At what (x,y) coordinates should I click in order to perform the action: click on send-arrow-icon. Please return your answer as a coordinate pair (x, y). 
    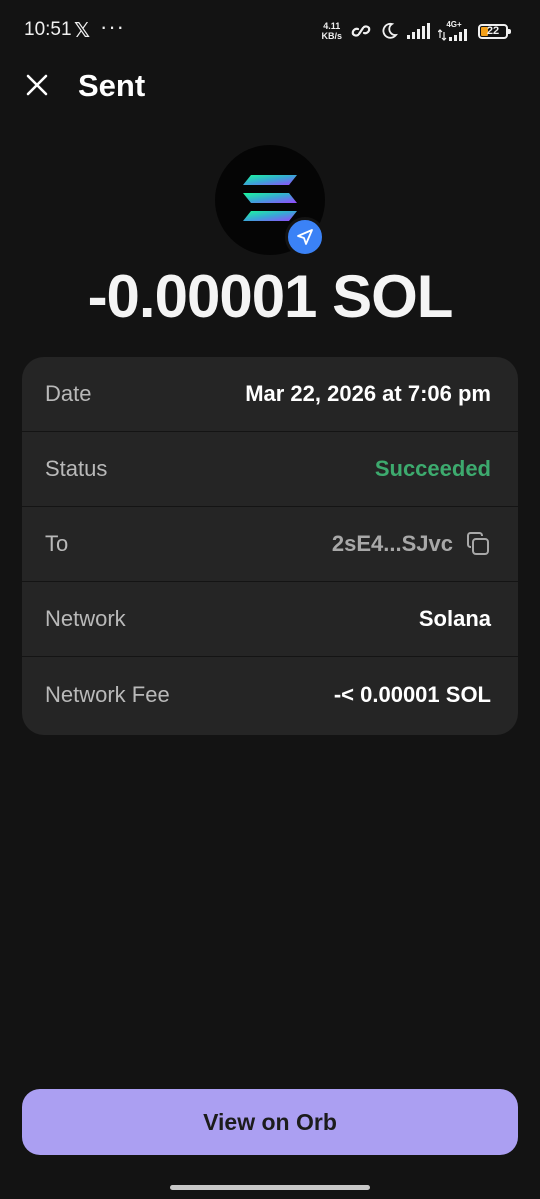
    Looking at the image, I should click on (305, 237).